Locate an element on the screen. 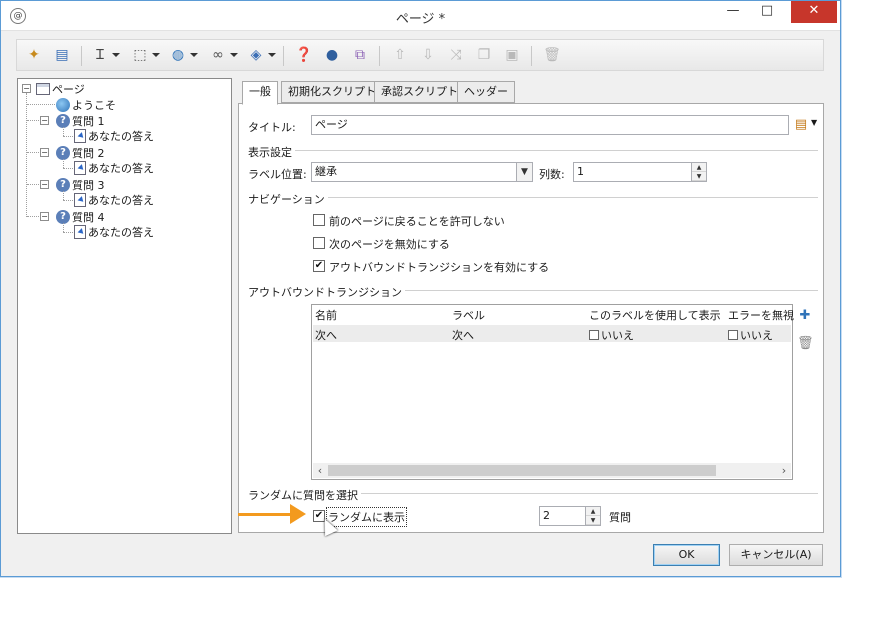 This screenshot has width=883, height=617. text-cursor-icon: Ɪ is located at coordinates (104, 55).